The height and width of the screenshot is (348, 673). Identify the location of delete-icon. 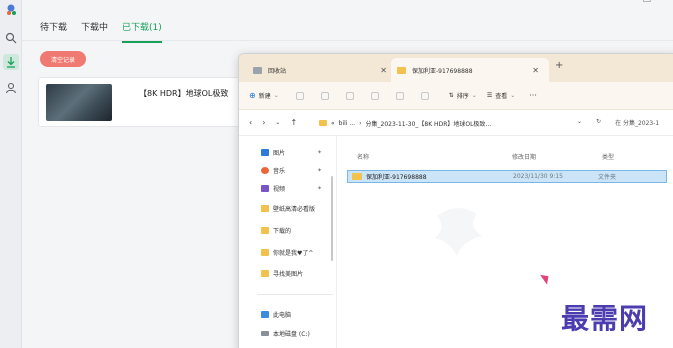
(424, 95).